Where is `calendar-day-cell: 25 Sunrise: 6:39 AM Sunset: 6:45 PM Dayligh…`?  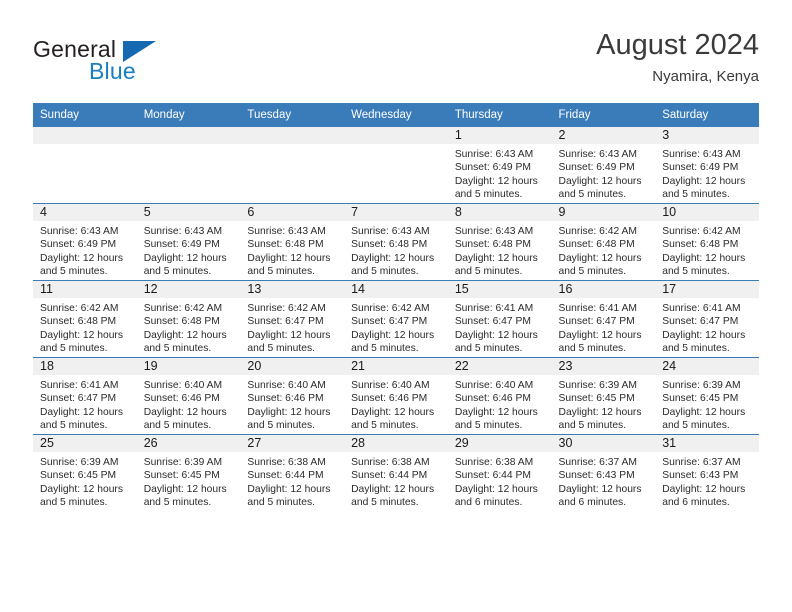 calendar-day-cell: 25 Sunrise: 6:39 AM Sunset: 6:45 PM Dayligh… is located at coordinates (85, 472).